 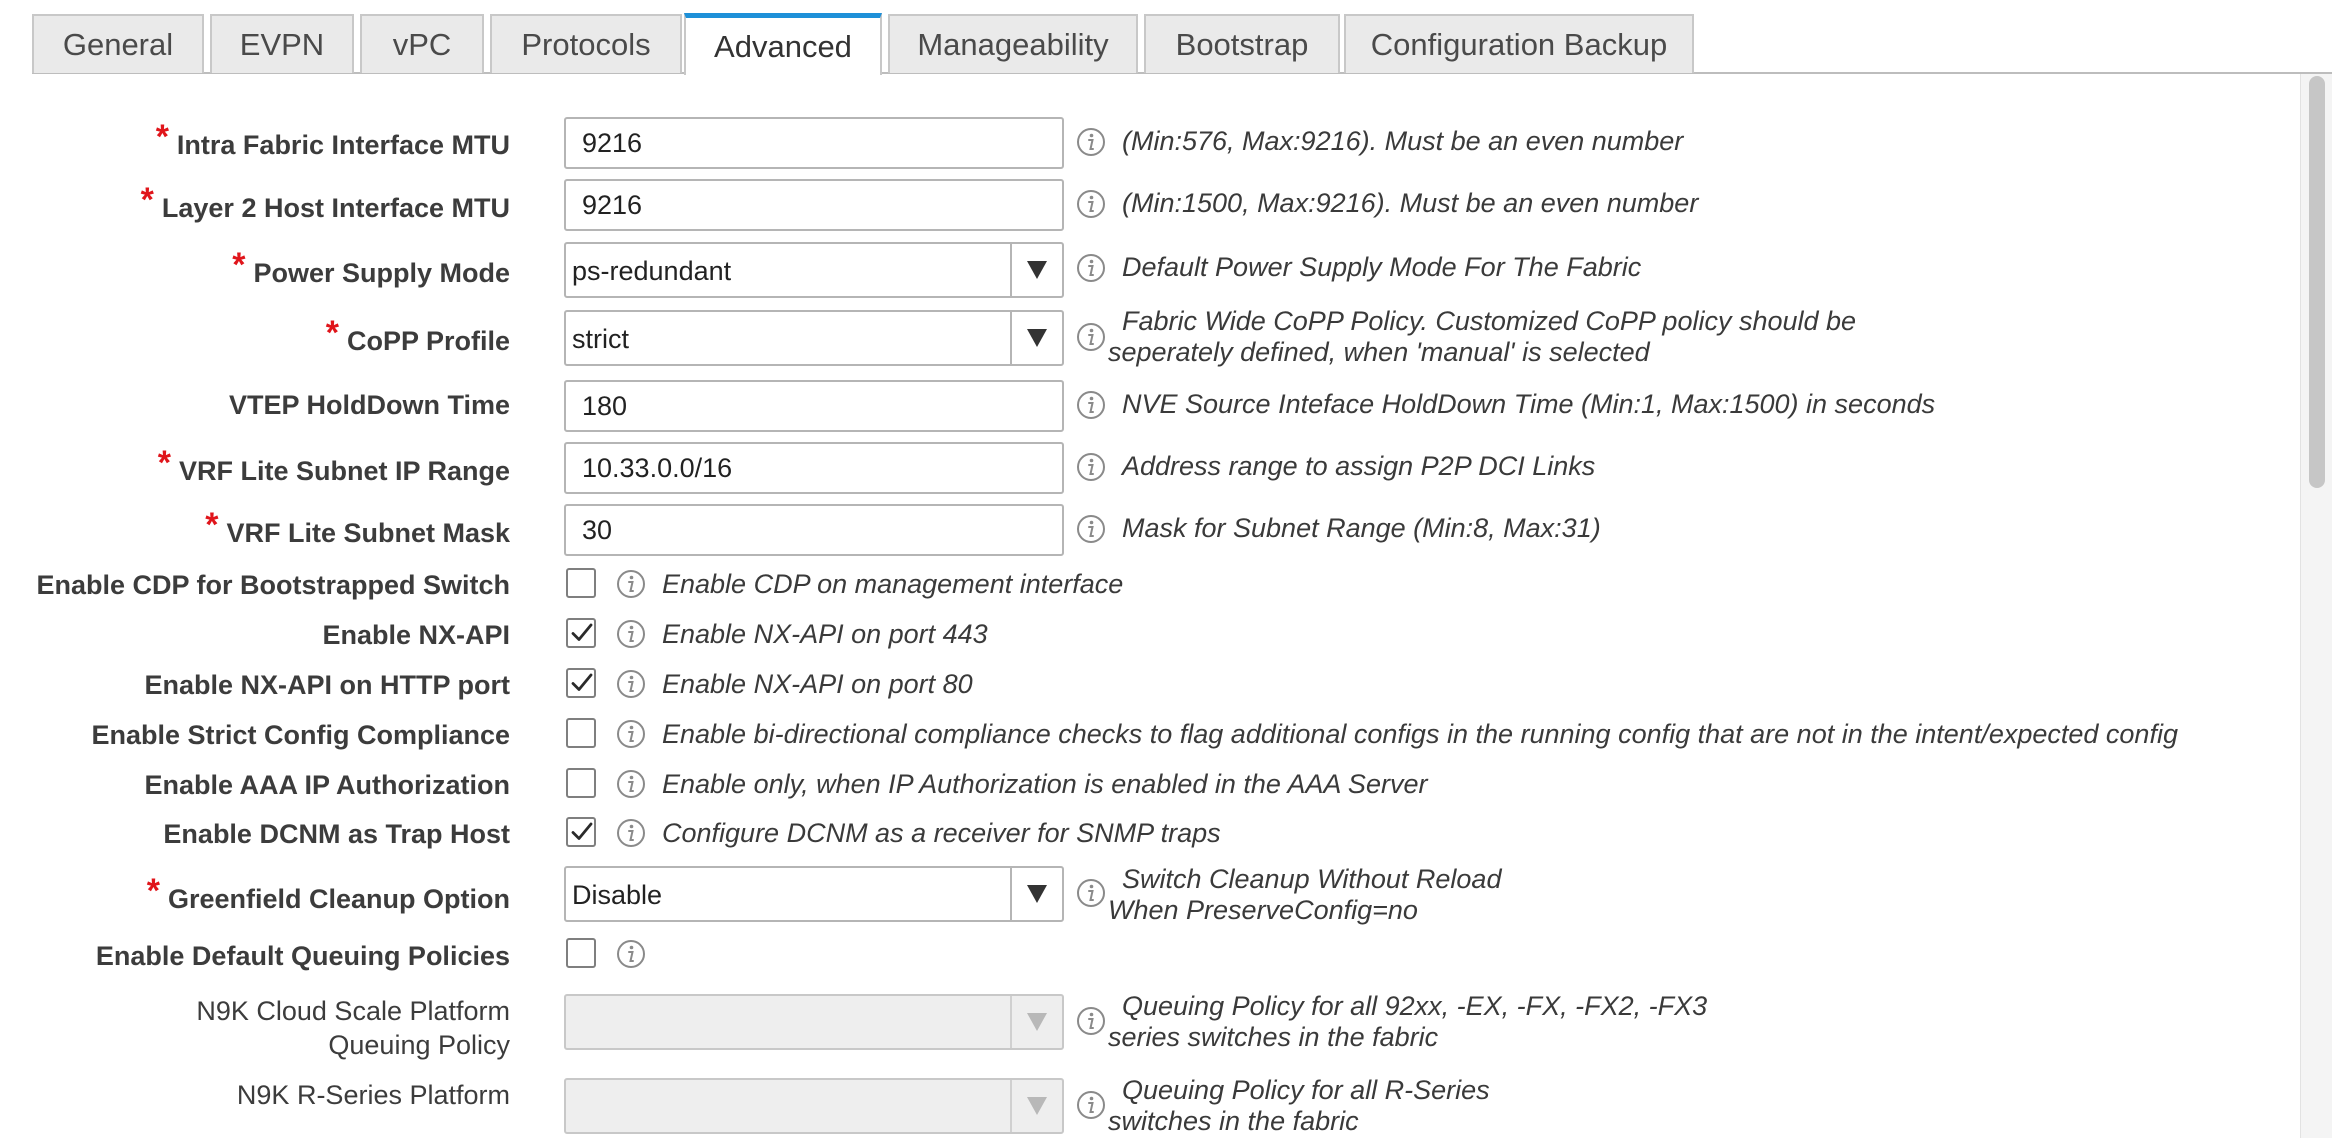 I want to click on power-supply-help: Default Power Supply Mode For The Fabric, so click(x=1382, y=267).